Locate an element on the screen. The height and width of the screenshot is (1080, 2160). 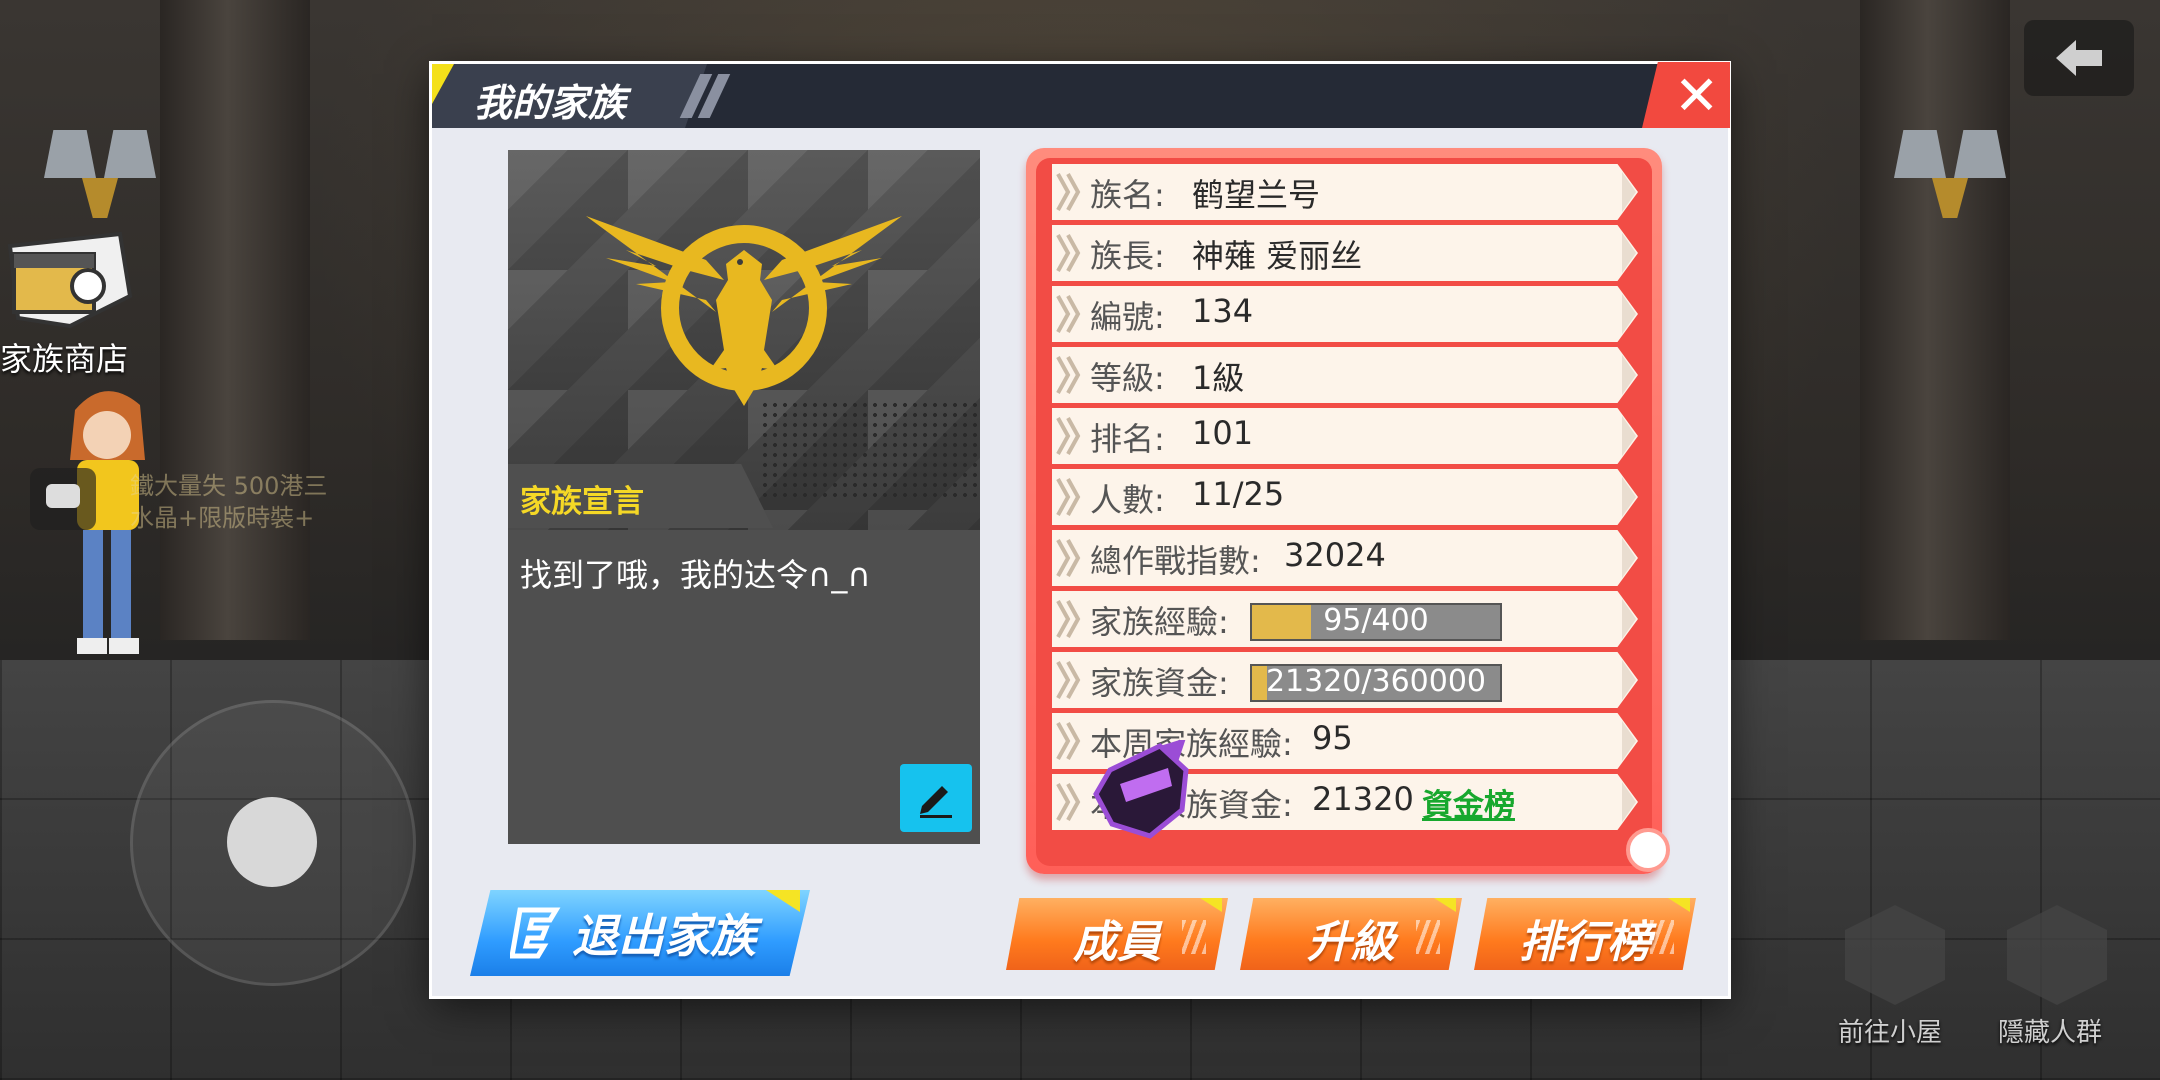
info-label: 等級: is located at coordinates (1127, 378).